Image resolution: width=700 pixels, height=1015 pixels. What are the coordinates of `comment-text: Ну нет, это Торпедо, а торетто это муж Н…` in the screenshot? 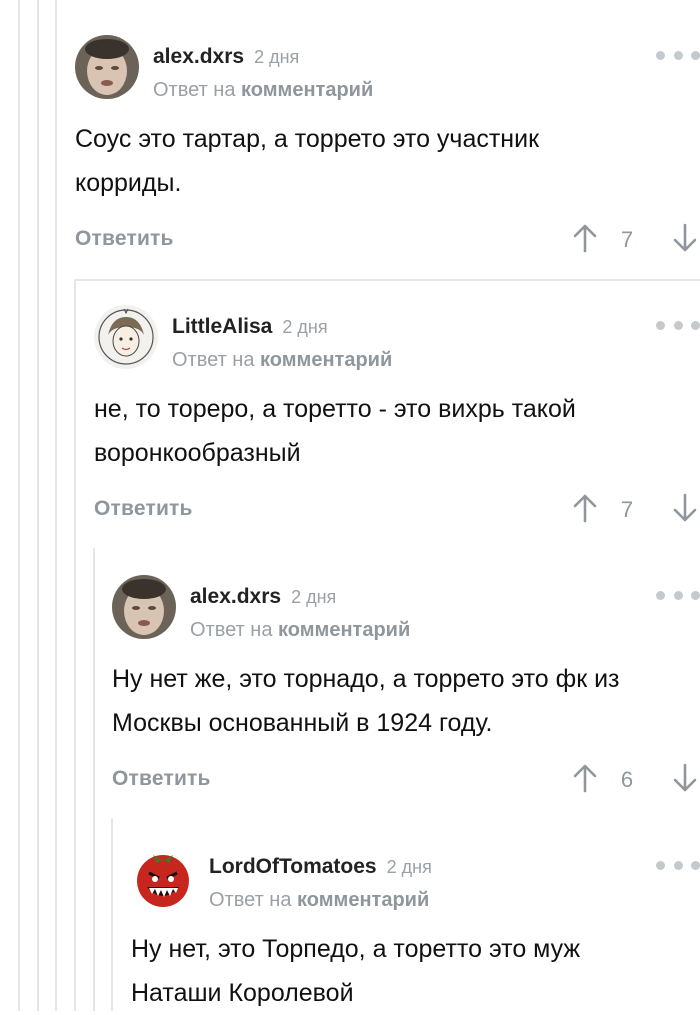 It's located at (356, 971).